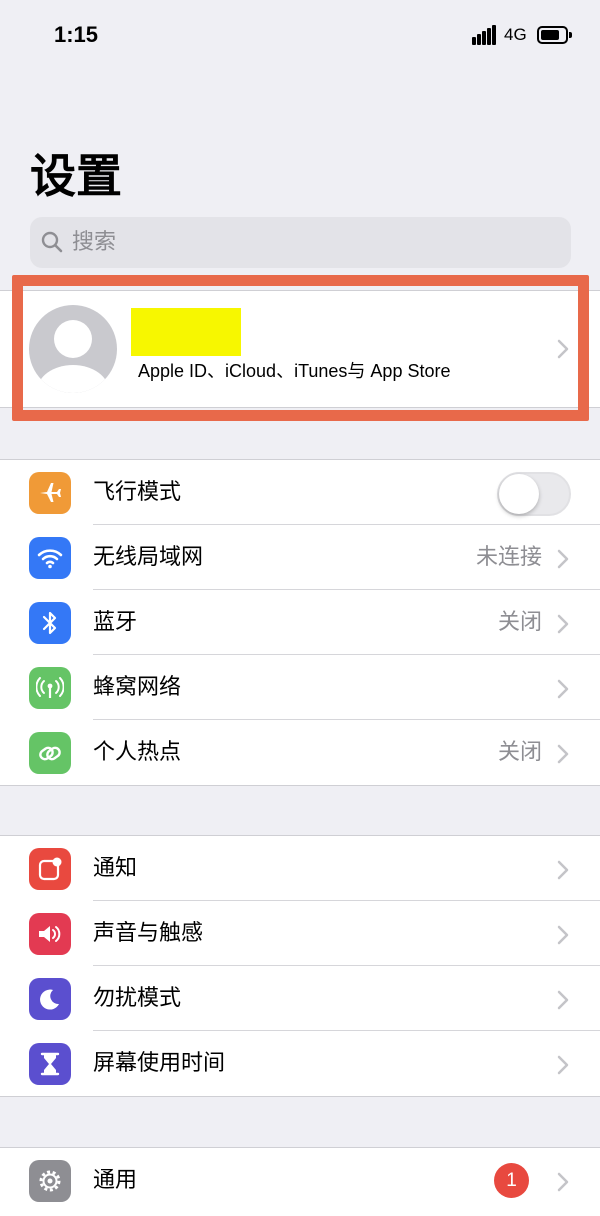 The height and width of the screenshot is (1216, 600). What do you see at coordinates (137, 752) in the screenshot?
I see `settings-row-label: 个人热点` at bounding box center [137, 752].